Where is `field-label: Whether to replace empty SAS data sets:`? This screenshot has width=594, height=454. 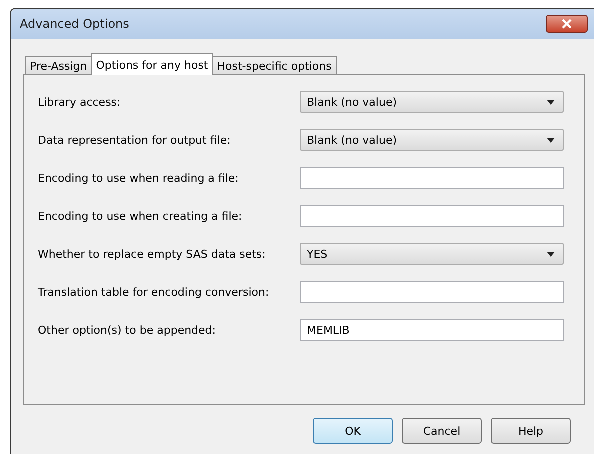 field-label: Whether to replace empty SAS data sets: is located at coordinates (152, 254).